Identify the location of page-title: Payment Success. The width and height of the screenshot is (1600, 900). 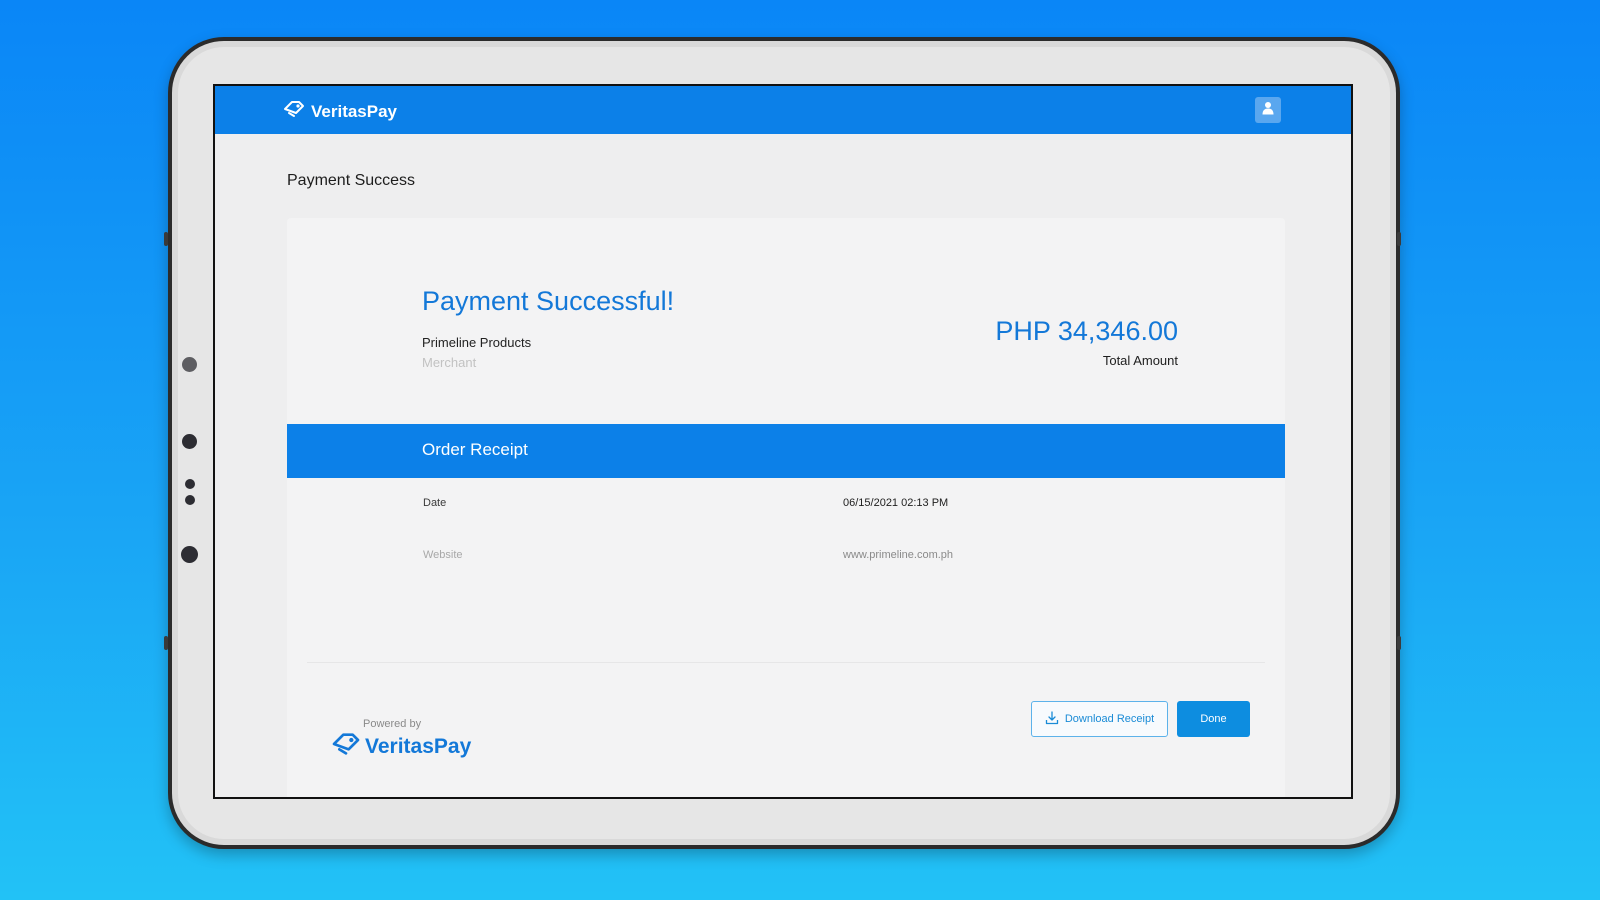
(351, 180).